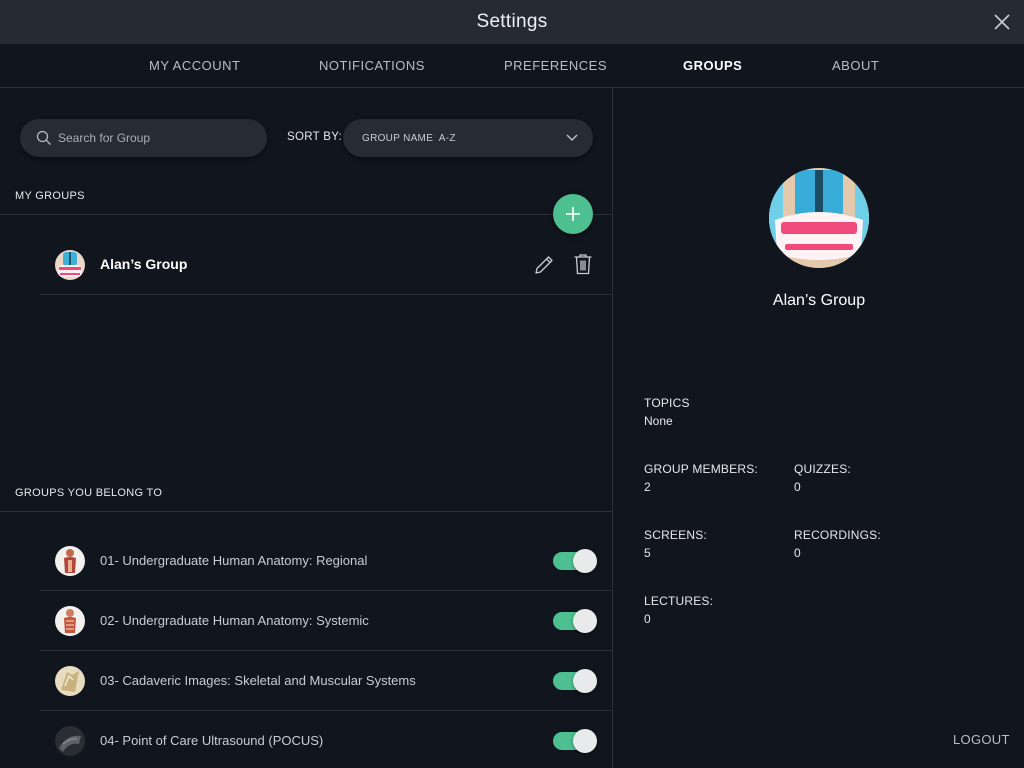 This screenshot has width=1024, height=768. What do you see at coordinates (647, 553) in the screenshot?
I see `screens-value: 5` at bounding box center [647, 553].